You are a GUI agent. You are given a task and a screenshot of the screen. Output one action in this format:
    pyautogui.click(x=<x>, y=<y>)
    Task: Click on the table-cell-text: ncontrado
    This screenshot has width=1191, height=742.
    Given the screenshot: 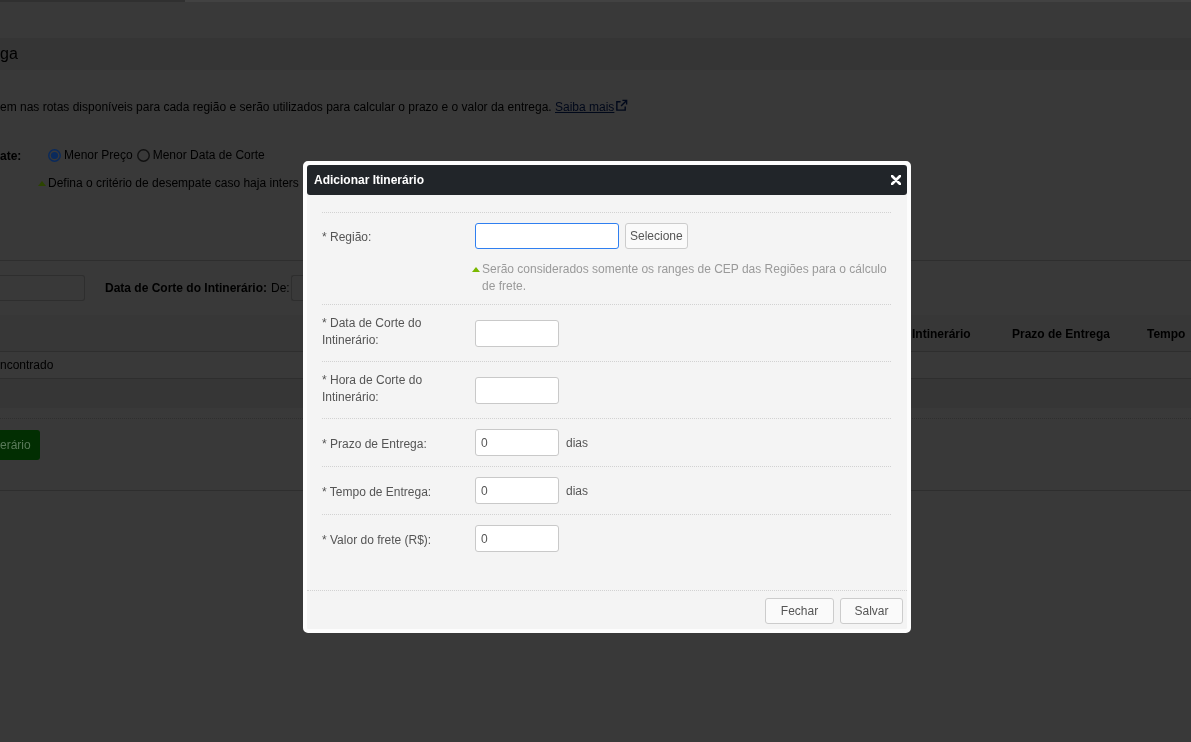 What is the action you would take?
    pyautogui.click(x=27, y=365)
    